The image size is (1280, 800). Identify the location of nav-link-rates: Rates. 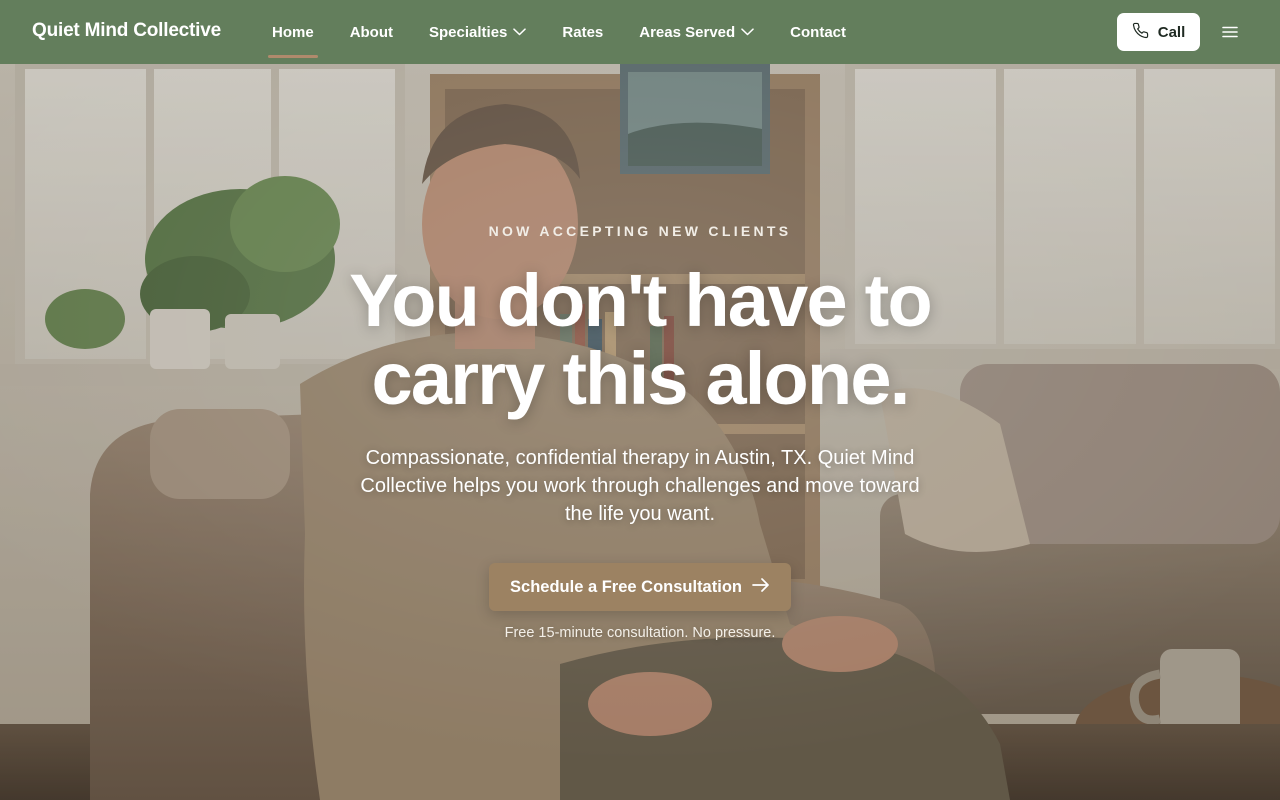
(582, 32).